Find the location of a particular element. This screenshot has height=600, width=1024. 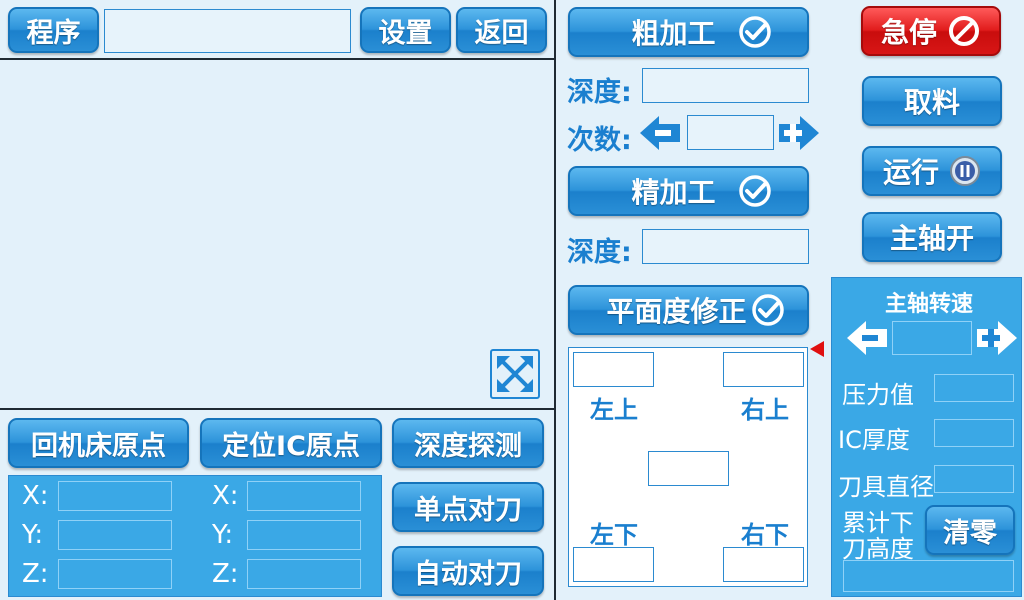

coord-right-y-field is located at coordinates (304, 535).